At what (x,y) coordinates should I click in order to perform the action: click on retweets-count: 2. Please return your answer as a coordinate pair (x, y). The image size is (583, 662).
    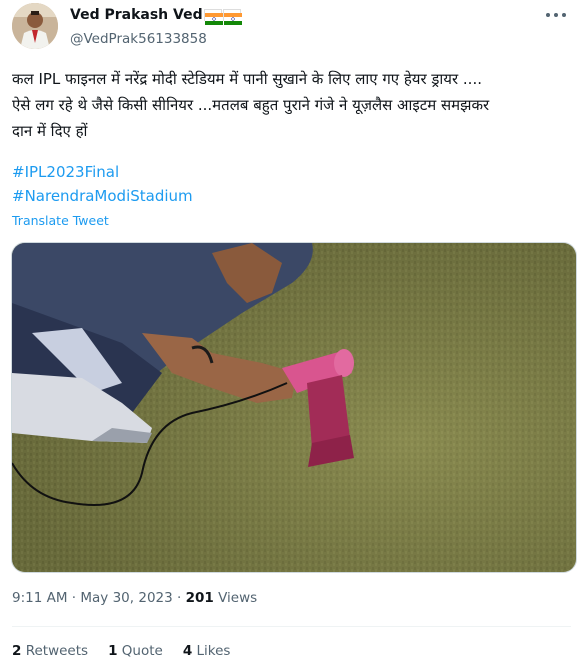
    Looking at the image, I should click on (17, 651).